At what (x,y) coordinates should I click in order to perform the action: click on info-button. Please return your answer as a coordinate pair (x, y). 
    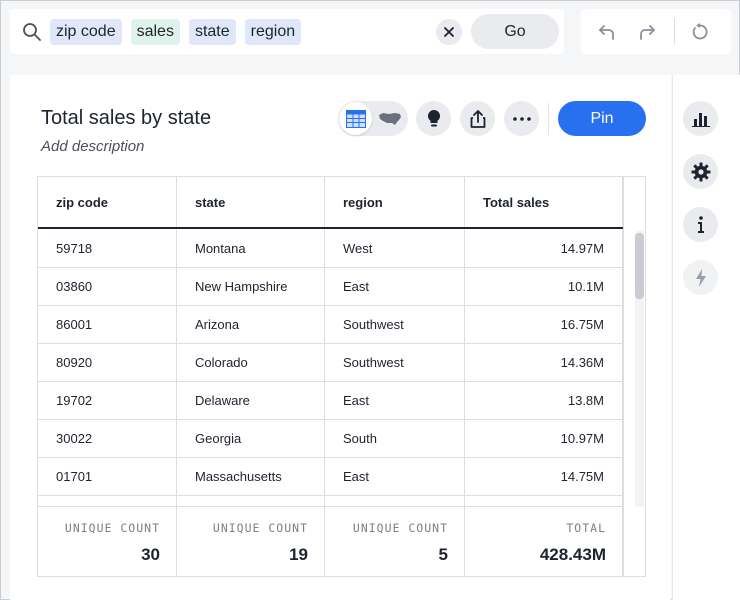
    Looking at the image, I should click on (700, 224).